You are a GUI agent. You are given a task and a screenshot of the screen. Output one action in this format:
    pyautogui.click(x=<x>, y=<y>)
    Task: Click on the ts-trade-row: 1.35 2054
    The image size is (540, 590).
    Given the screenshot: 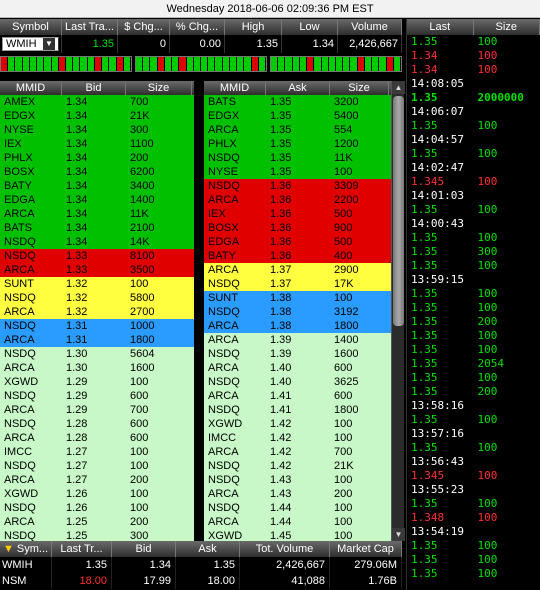 What is the action you would take?
    pyautogui.click(x=473, y=364)
    